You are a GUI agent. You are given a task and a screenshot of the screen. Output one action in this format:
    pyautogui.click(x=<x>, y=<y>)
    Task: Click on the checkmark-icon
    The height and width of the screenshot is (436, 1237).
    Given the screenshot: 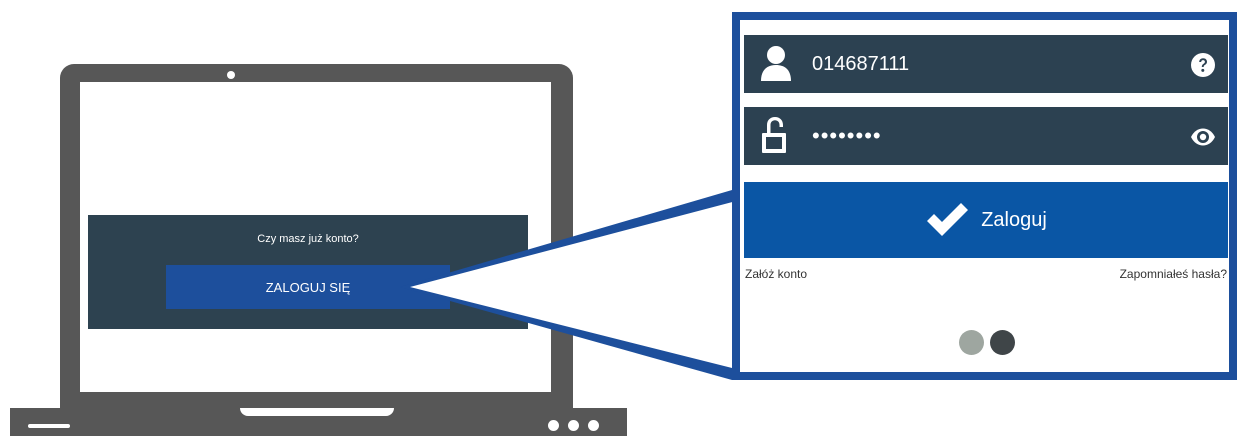 What is the action you would take?
    pyautogui.click(x=948, y=219)
    